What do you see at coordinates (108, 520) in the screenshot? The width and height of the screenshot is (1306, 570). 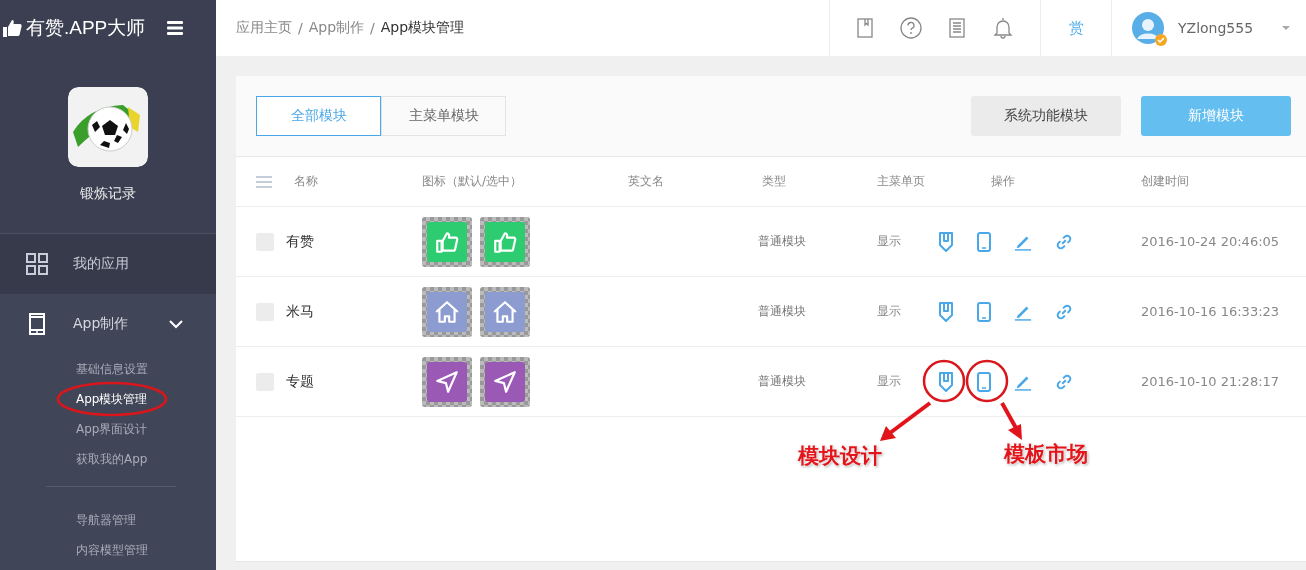 I see `submenu-item: 导航器管理` at bounding box center [108, 520].